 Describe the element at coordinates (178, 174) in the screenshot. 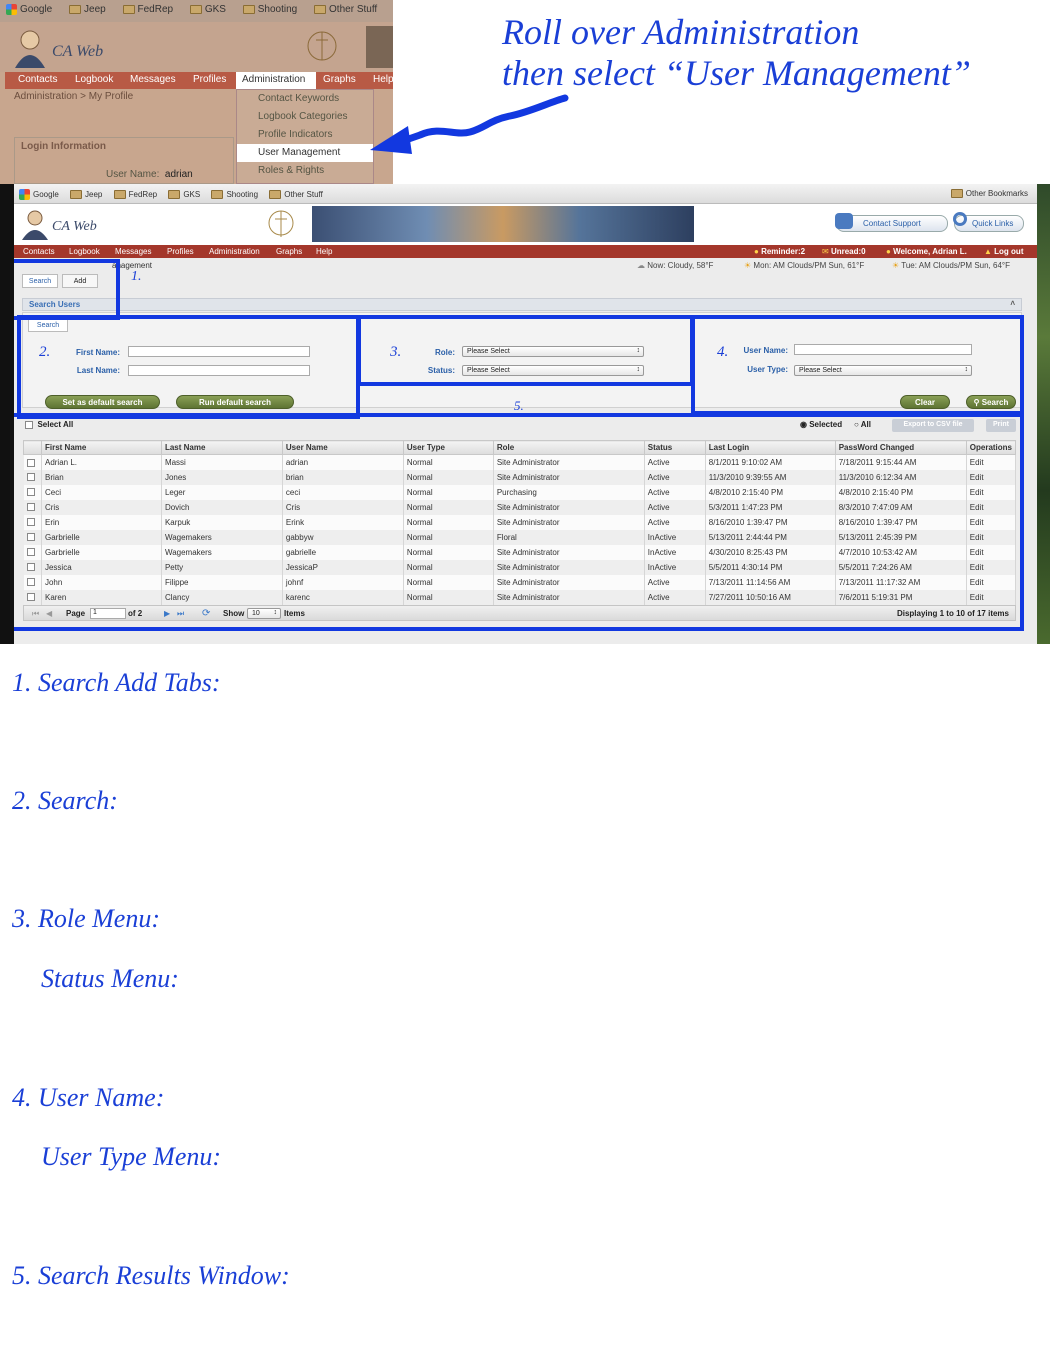

I see `user-name-value: adrian` at that location.